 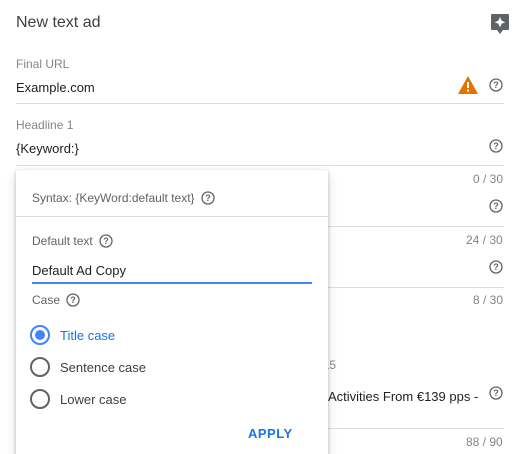 I want to click on final-url-underline, so click(x=260, y=103).